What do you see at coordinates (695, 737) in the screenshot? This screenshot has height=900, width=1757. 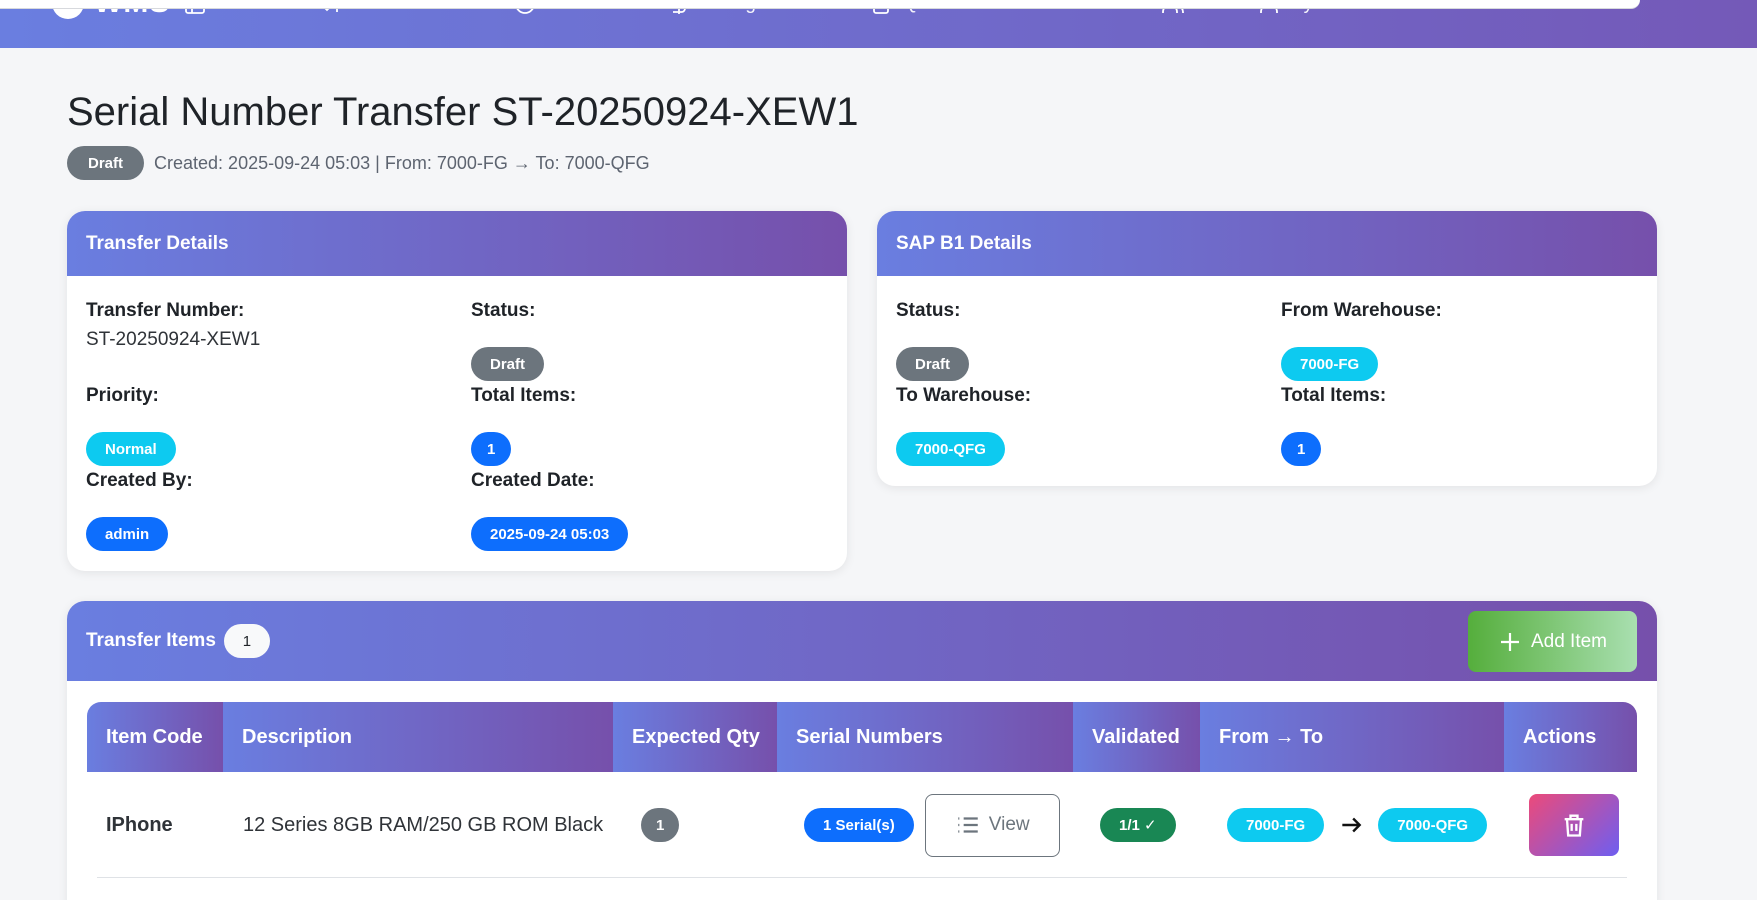 I see `col-expected-qty: Expected Qty` at bounding box center [695, 737].